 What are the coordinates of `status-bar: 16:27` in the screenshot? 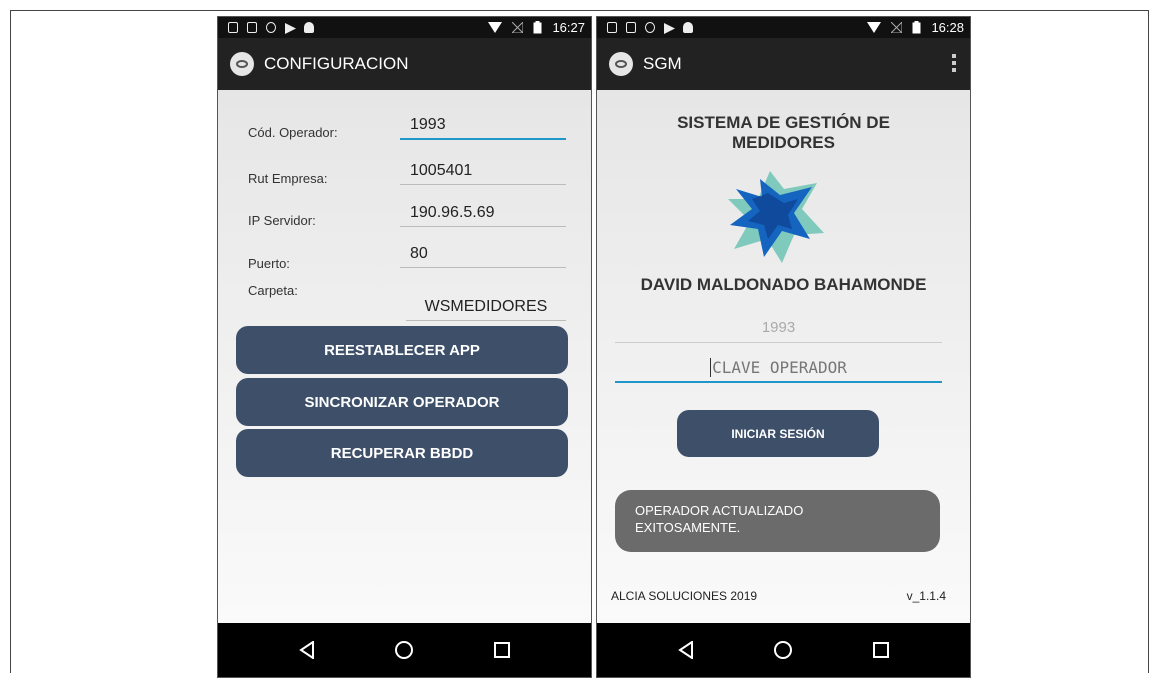 It's located at (404, 27).